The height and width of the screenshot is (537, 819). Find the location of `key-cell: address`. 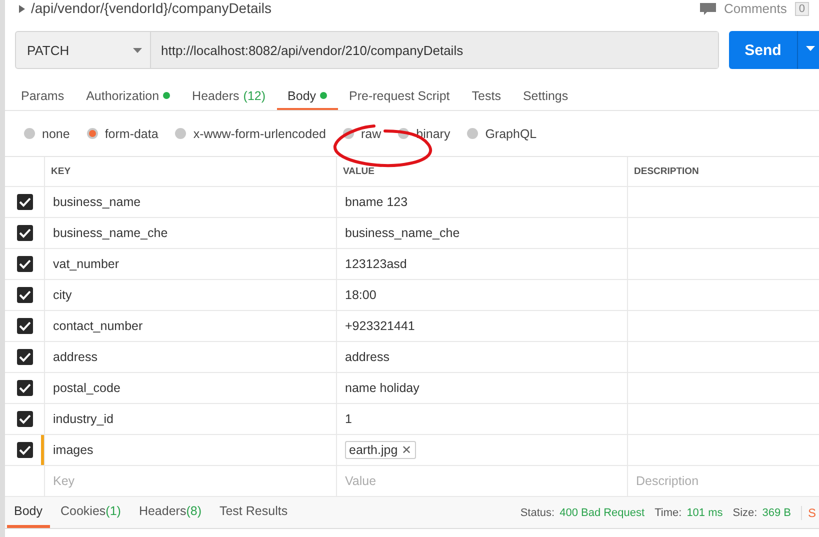

key-cell: address is located at coordinates (191, 357).